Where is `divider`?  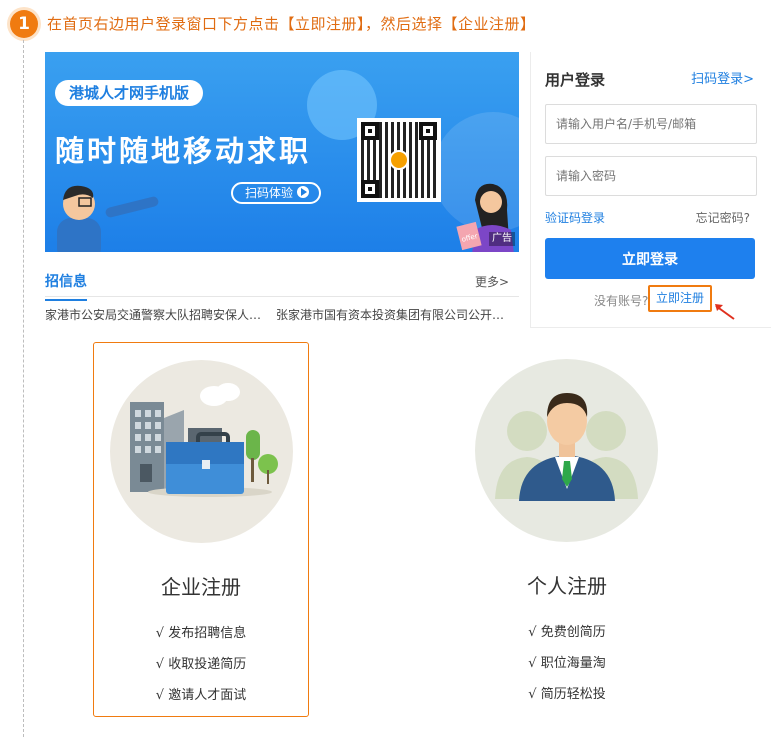
divider is located at coordinates (651, 327).